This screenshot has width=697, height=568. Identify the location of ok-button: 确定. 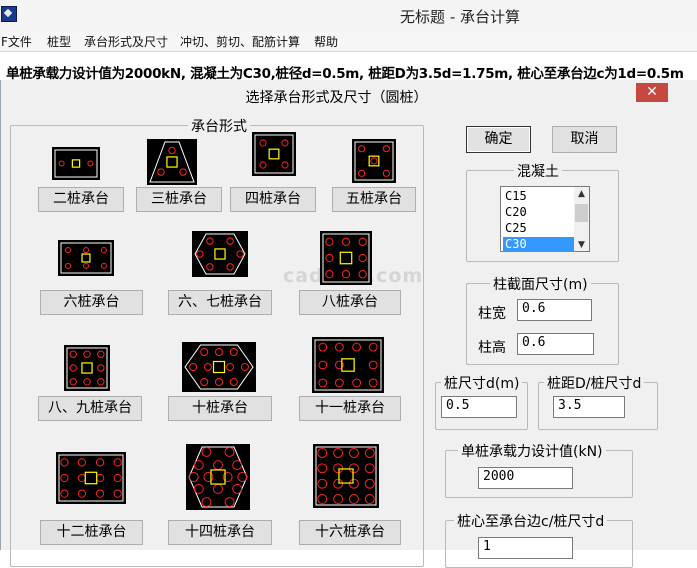
(498, 139).